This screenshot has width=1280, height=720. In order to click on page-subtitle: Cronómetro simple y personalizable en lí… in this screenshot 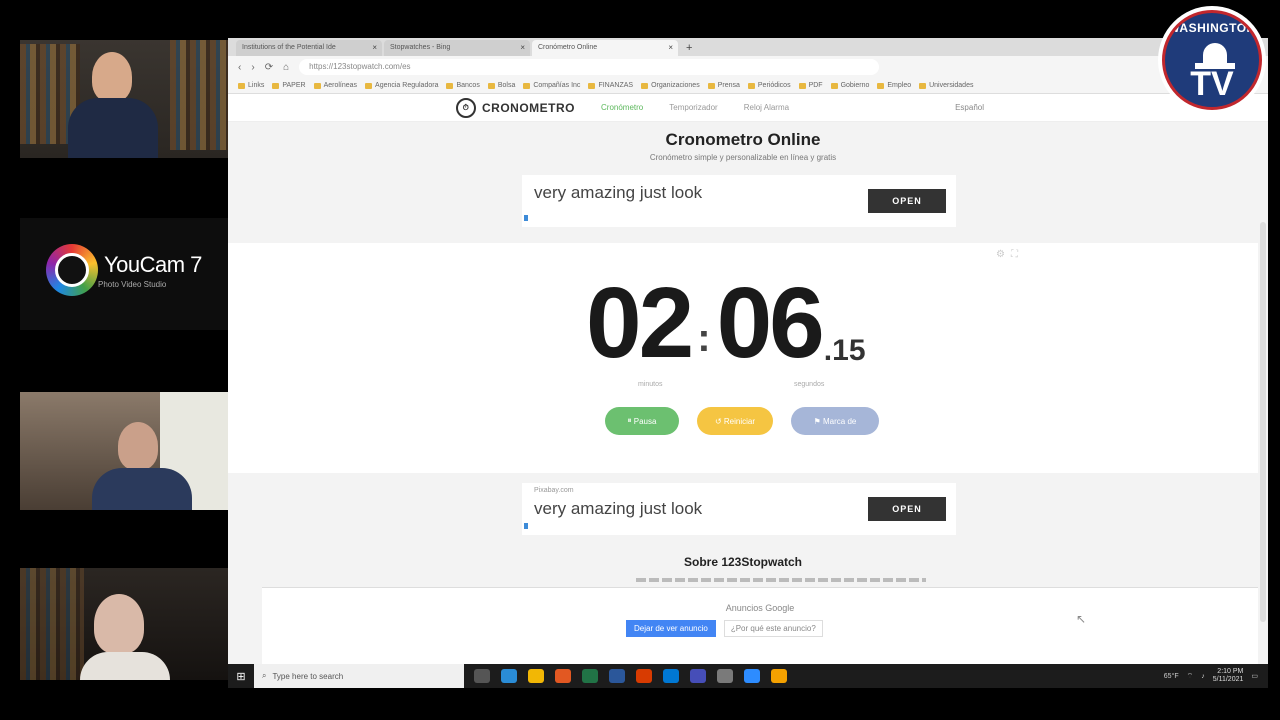, I will do `click(743, 157)`.